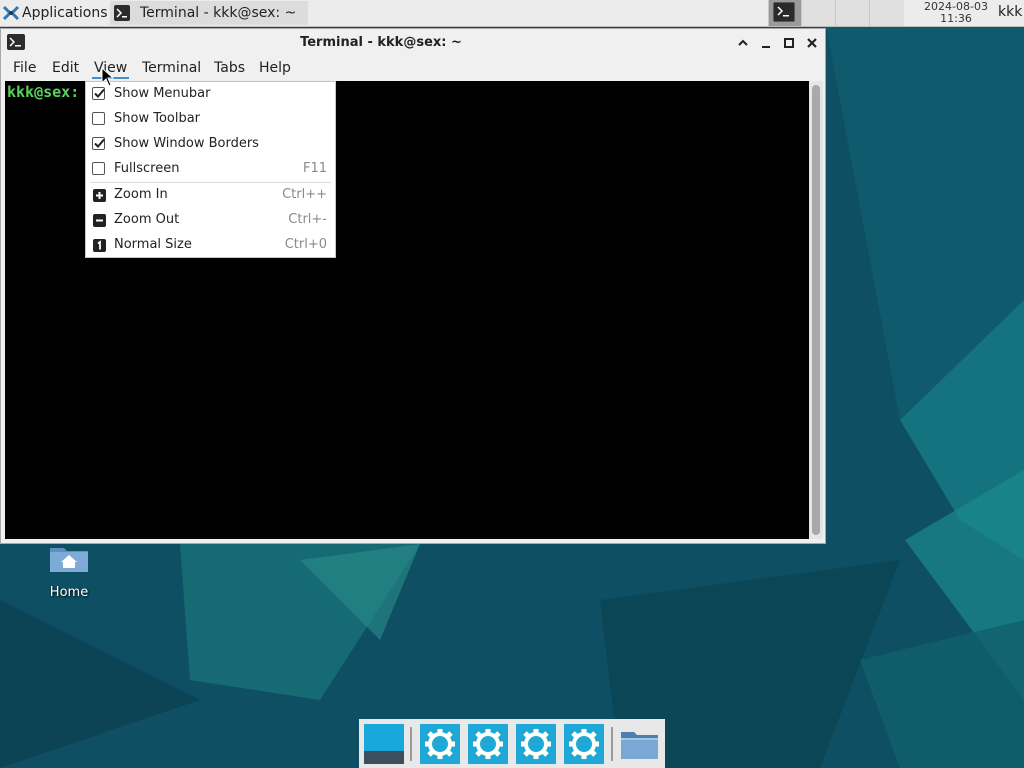 This screenshot has width=1024, height=768. Describe the element at coordinates (812, 43) in the screenshot. I see `close-window-button` at that location.